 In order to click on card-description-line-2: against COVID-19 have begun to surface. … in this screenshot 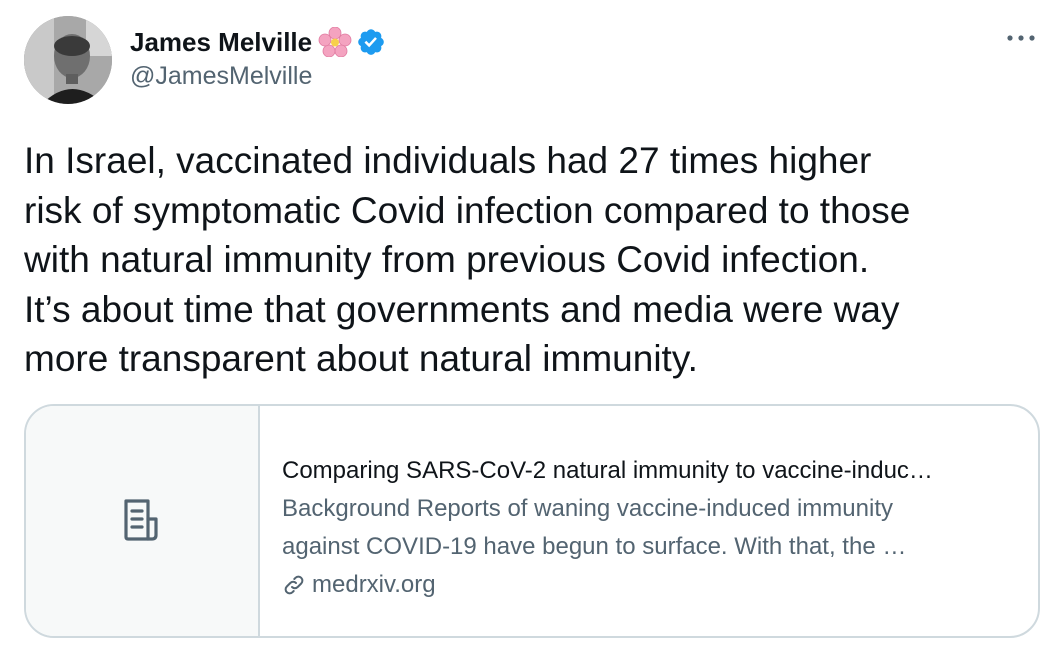, I will do `click(594, 546)`.